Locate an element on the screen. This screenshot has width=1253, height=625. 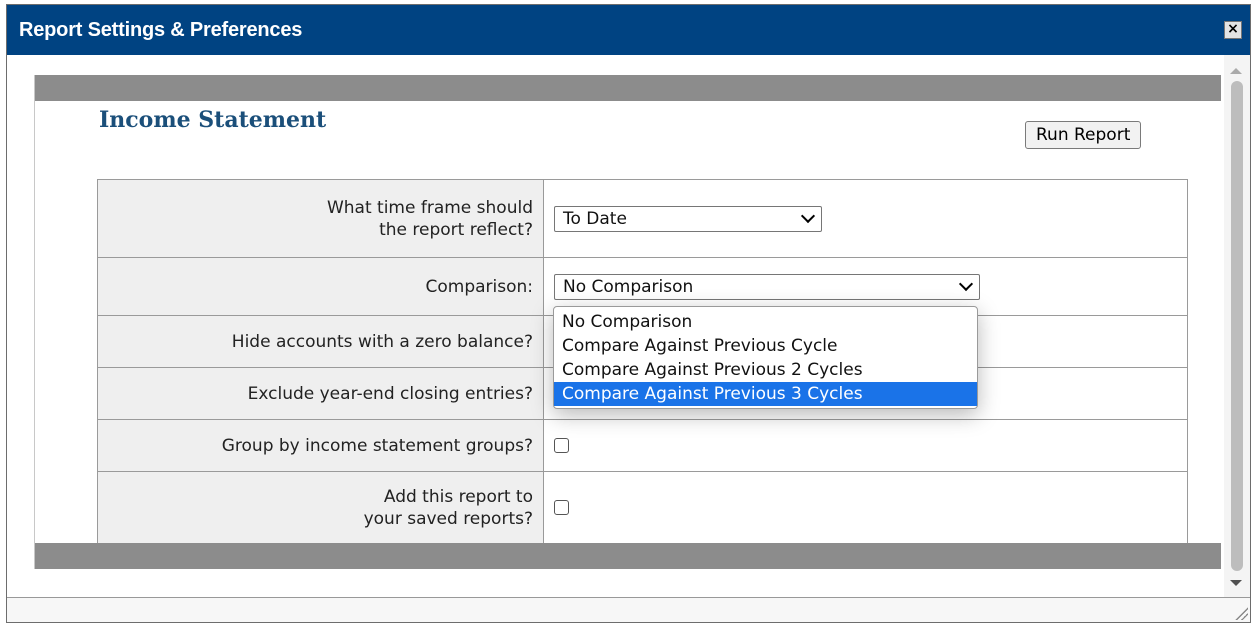
resize-grip-icon is located at coordinates (1241, 613).